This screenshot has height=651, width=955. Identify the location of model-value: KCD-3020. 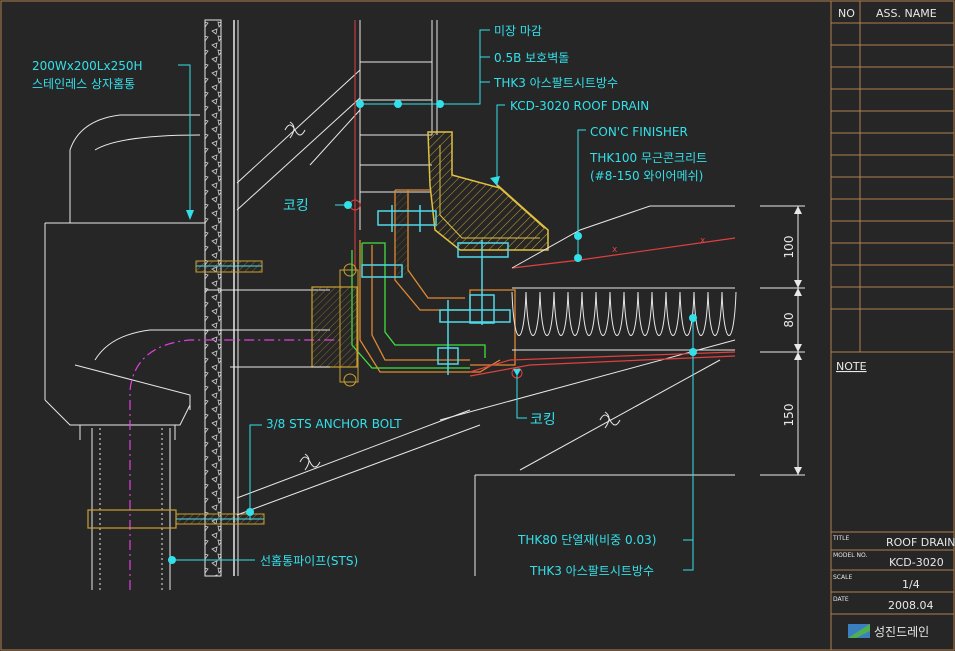
(916, 562).